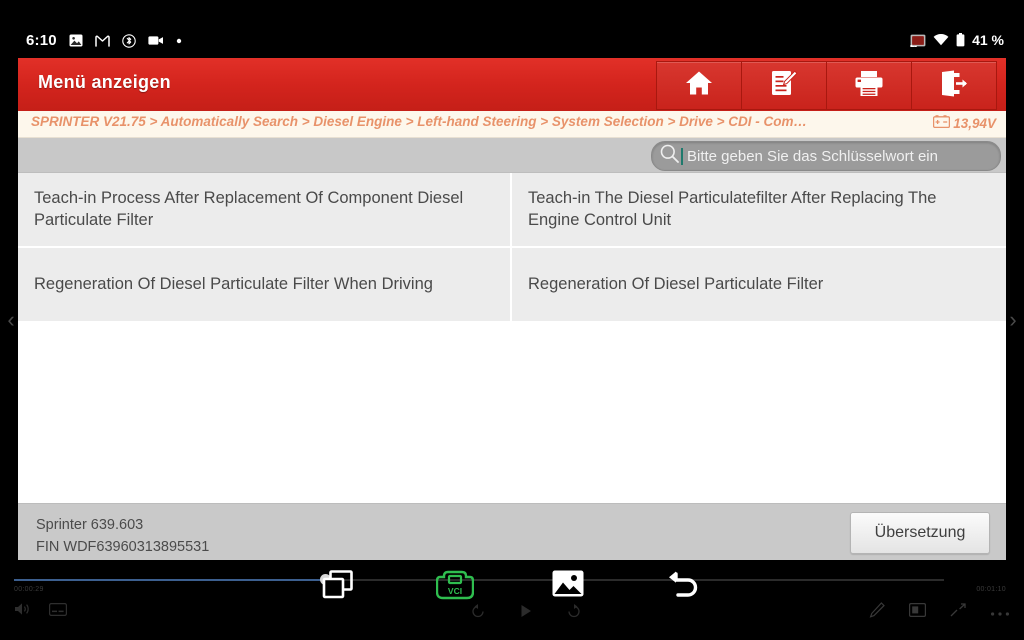 Image resolution: width=1024 pixels, height=640 pixels. I want to click on header-toolbar, so click(826, 85).